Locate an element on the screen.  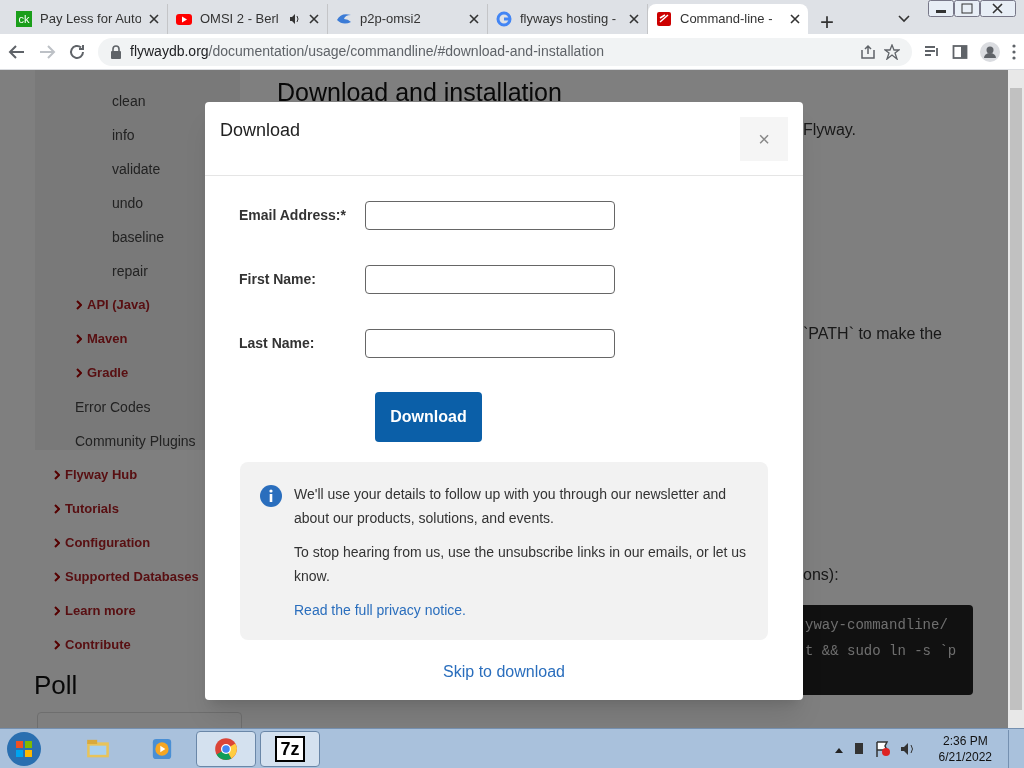
field-label: Last Name: is located at coordinates (277, 343).